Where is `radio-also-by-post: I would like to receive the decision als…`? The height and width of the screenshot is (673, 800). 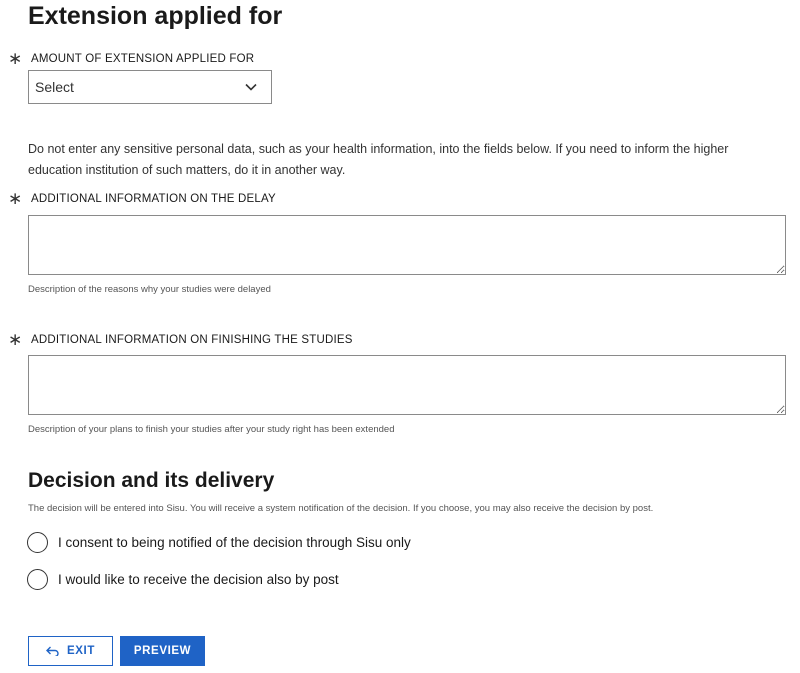 radio-also-by-post: I would like to receive the decision als… is located at coordinates (183, 579).